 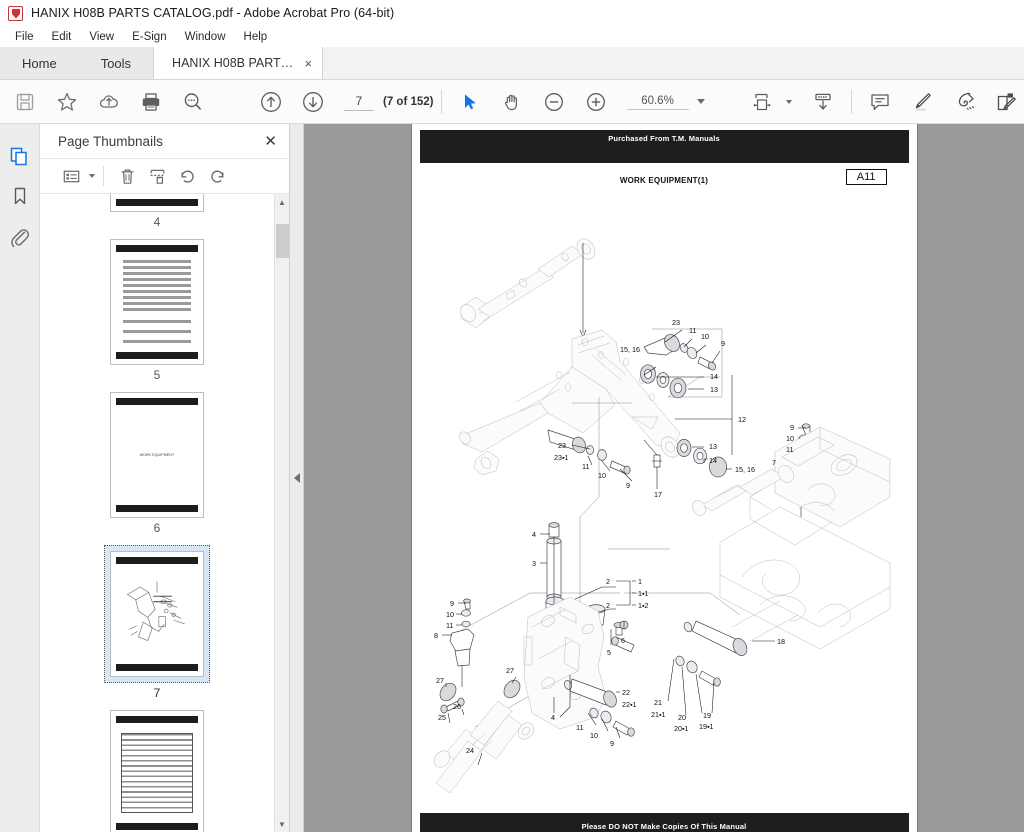 I want to click on delete-pages-button, so click(x=127, y=176).